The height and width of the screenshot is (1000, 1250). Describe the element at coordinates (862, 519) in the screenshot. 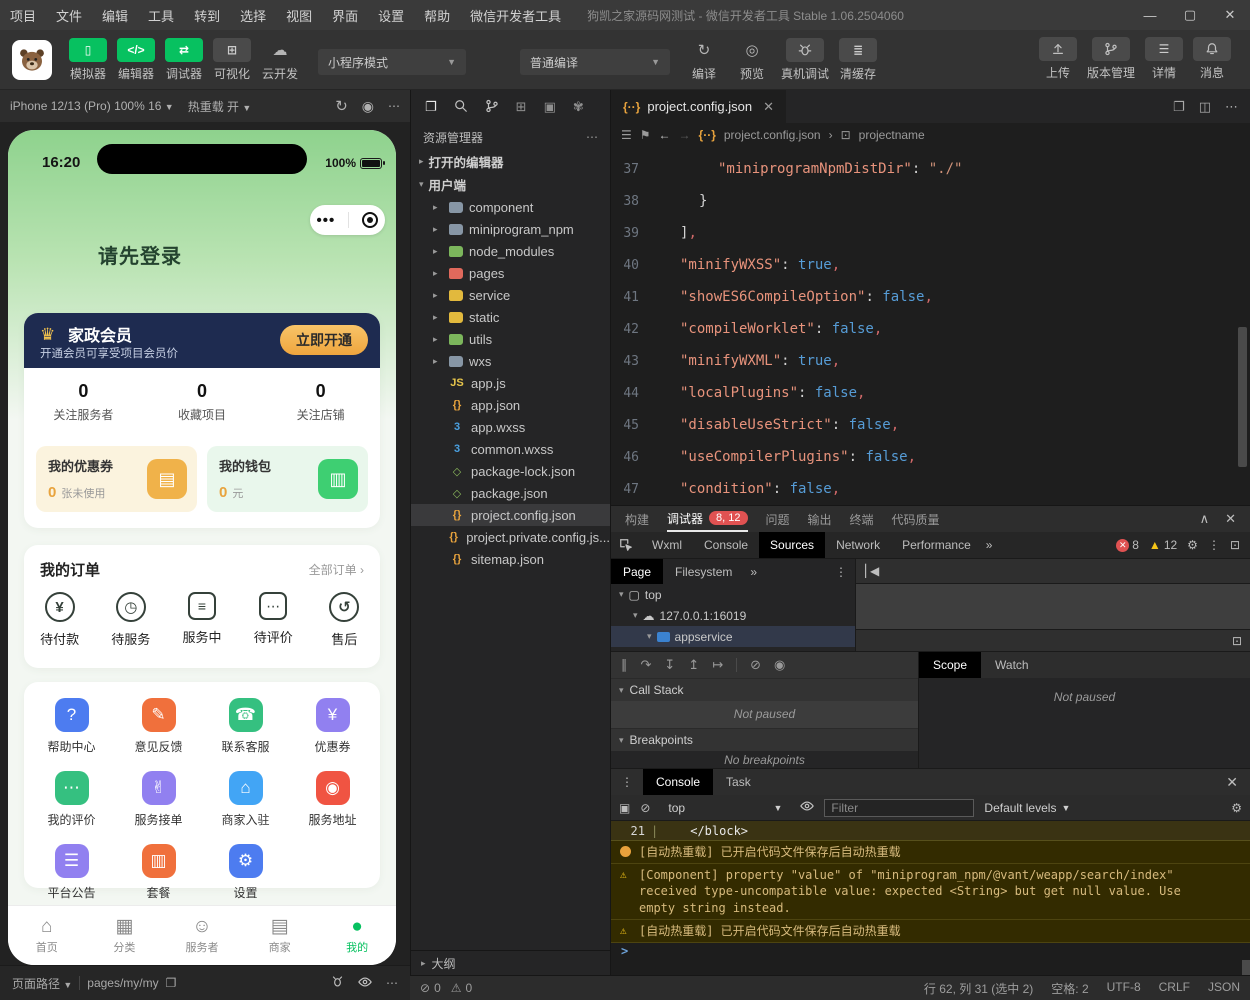

I see `tab-terminal: 终端` at that location.